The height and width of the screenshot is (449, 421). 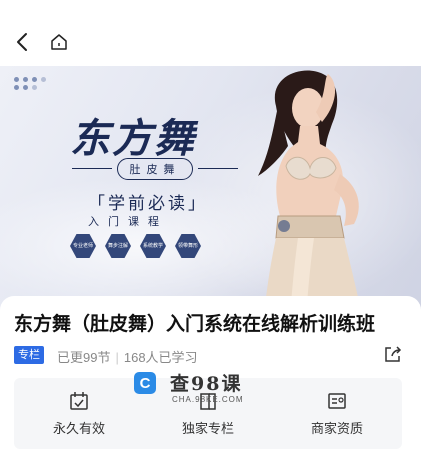 I want to click on watermark: C 查98课 CHA.98KE.COM, so click(x=199, y=390).